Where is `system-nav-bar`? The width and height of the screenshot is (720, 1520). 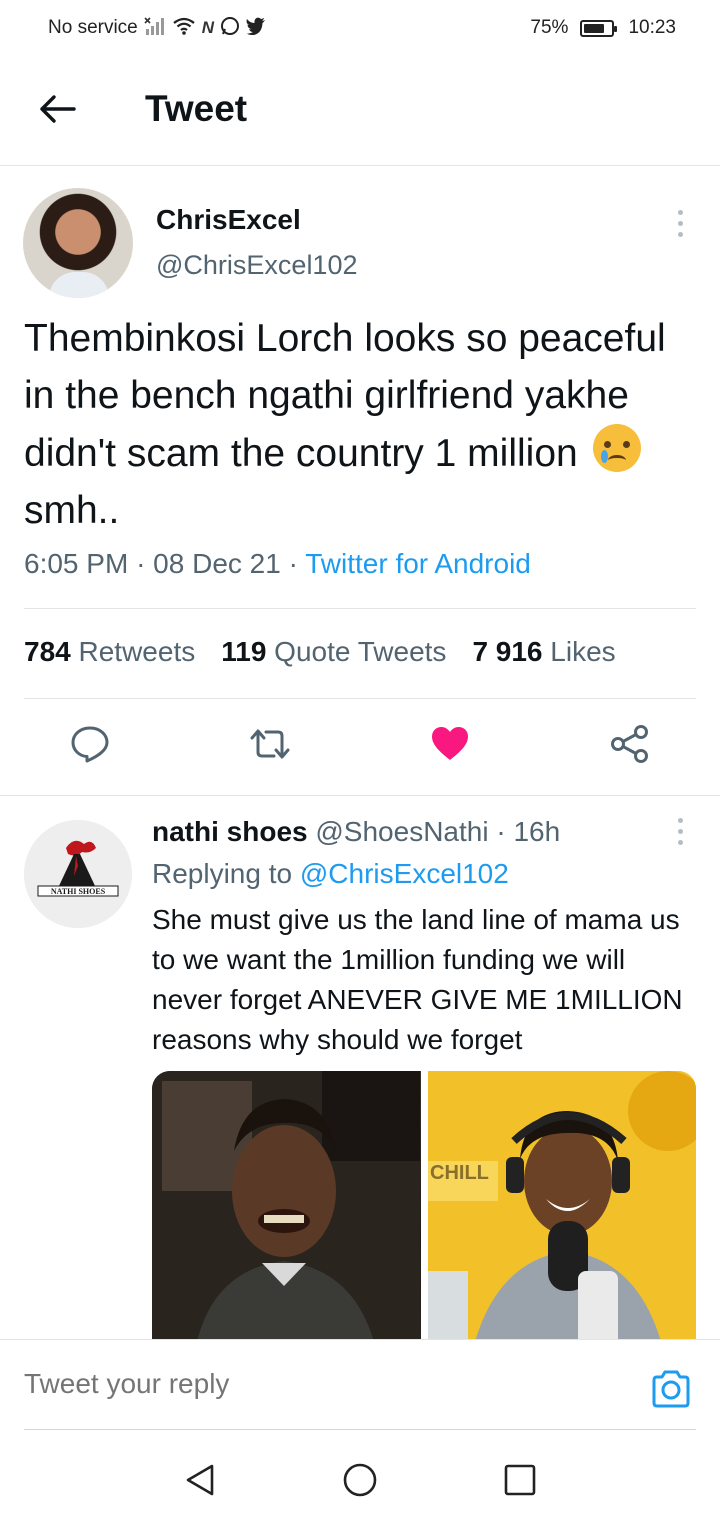
system-nav-bar is located at coordinates (360, 1476).